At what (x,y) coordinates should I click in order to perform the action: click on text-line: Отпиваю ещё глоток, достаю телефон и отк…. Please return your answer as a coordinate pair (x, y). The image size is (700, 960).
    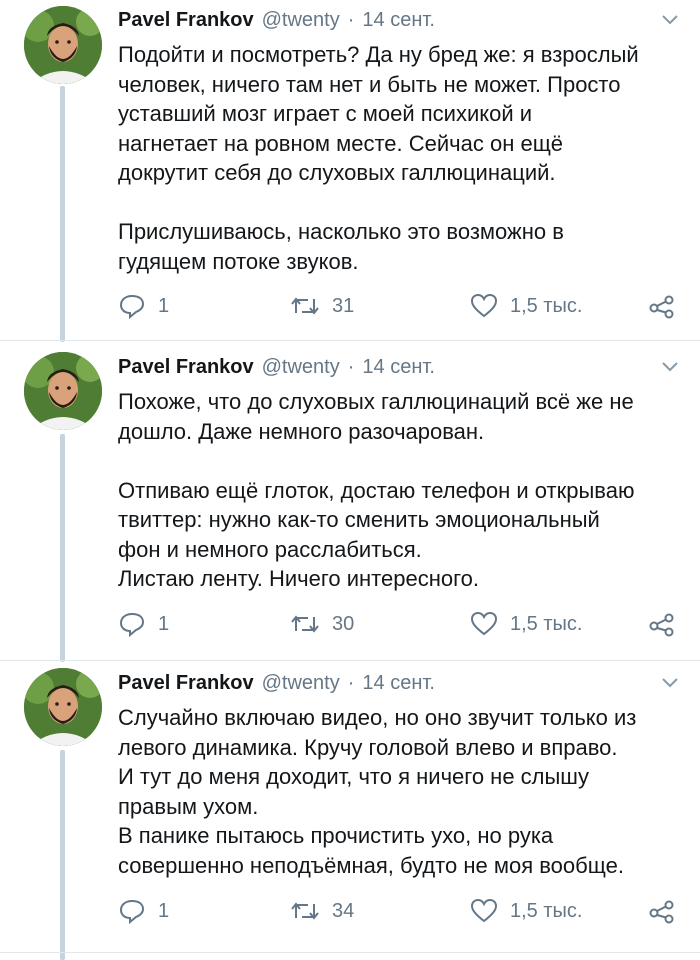
    Looking at the image, I should click on (376, 490).